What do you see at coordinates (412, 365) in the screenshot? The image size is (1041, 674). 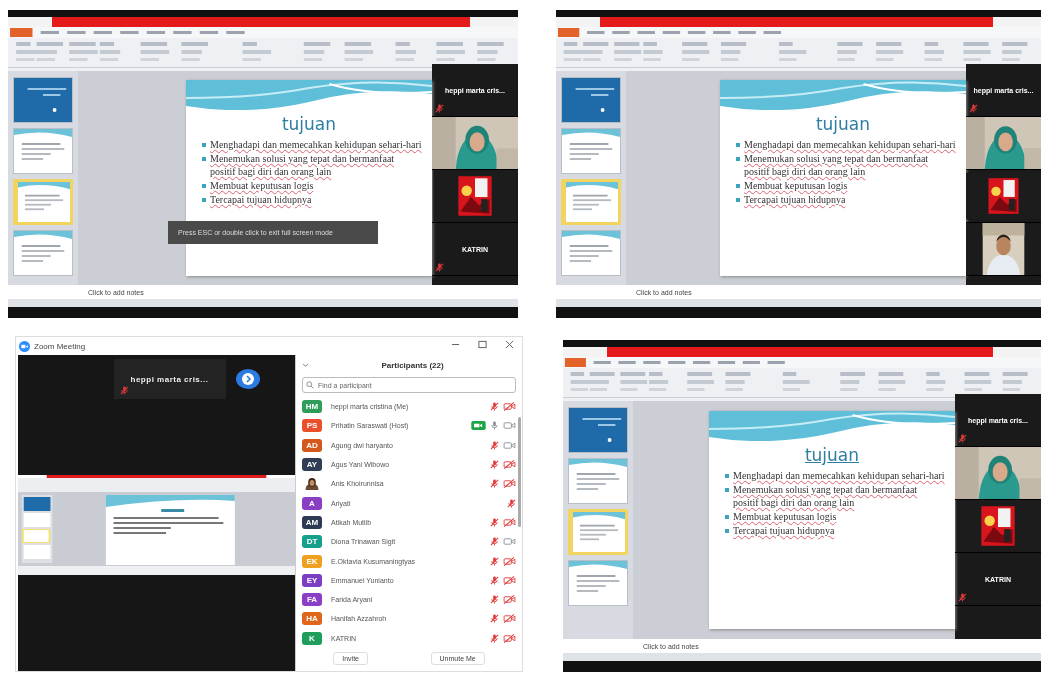 I see `panel-title: Participants (22)` at bounding box center [412, 365].